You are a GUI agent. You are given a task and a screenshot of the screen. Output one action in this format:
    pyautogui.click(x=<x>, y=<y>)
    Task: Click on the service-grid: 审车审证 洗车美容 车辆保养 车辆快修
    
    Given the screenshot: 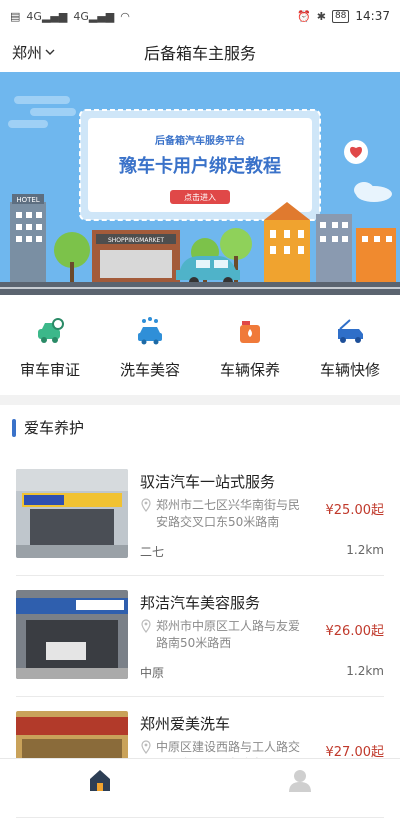 What is the action you would take?
    pyautogui.click(x=200, y=347)
    